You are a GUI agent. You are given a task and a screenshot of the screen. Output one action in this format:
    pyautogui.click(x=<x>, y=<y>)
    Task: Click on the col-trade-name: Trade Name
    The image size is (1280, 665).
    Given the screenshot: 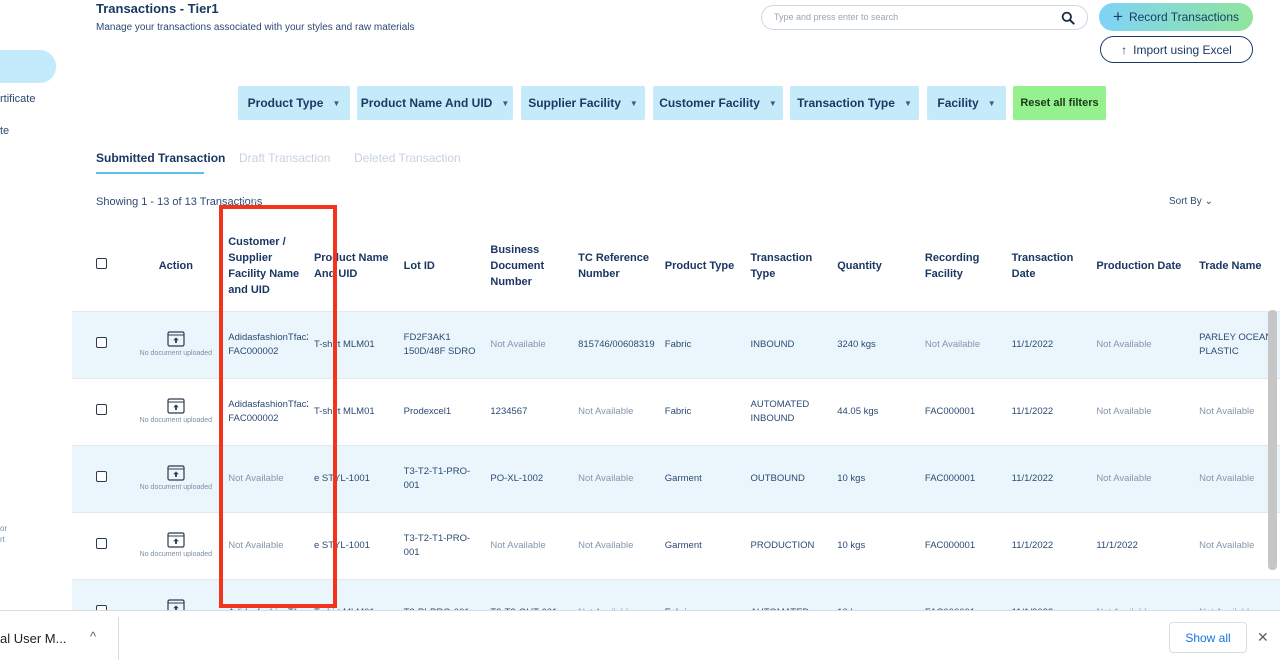 What is the action you would take?
    pyautogui.click(x=1236, y=267)
    